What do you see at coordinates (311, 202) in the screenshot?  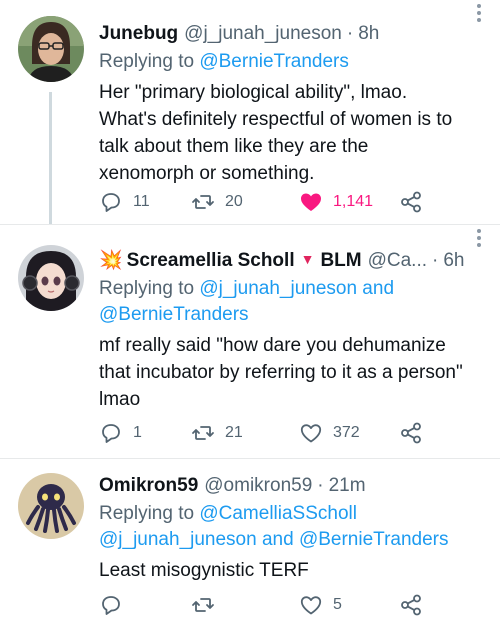 I see `heart-filled-icon` at bounding box center [311, 202].